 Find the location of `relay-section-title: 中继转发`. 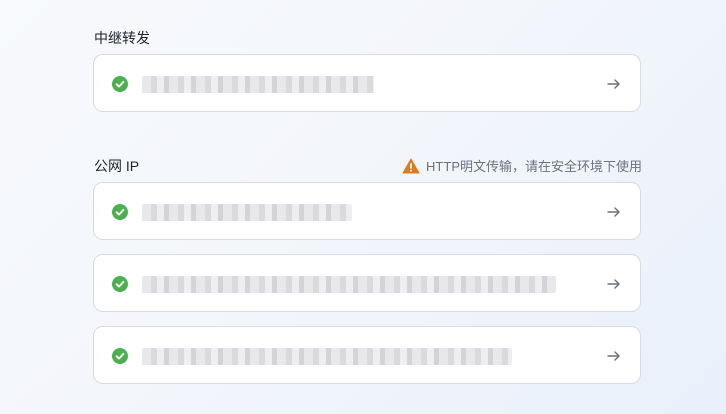

relay-section-title: 中继转发 is located at coordinates (122, 38).